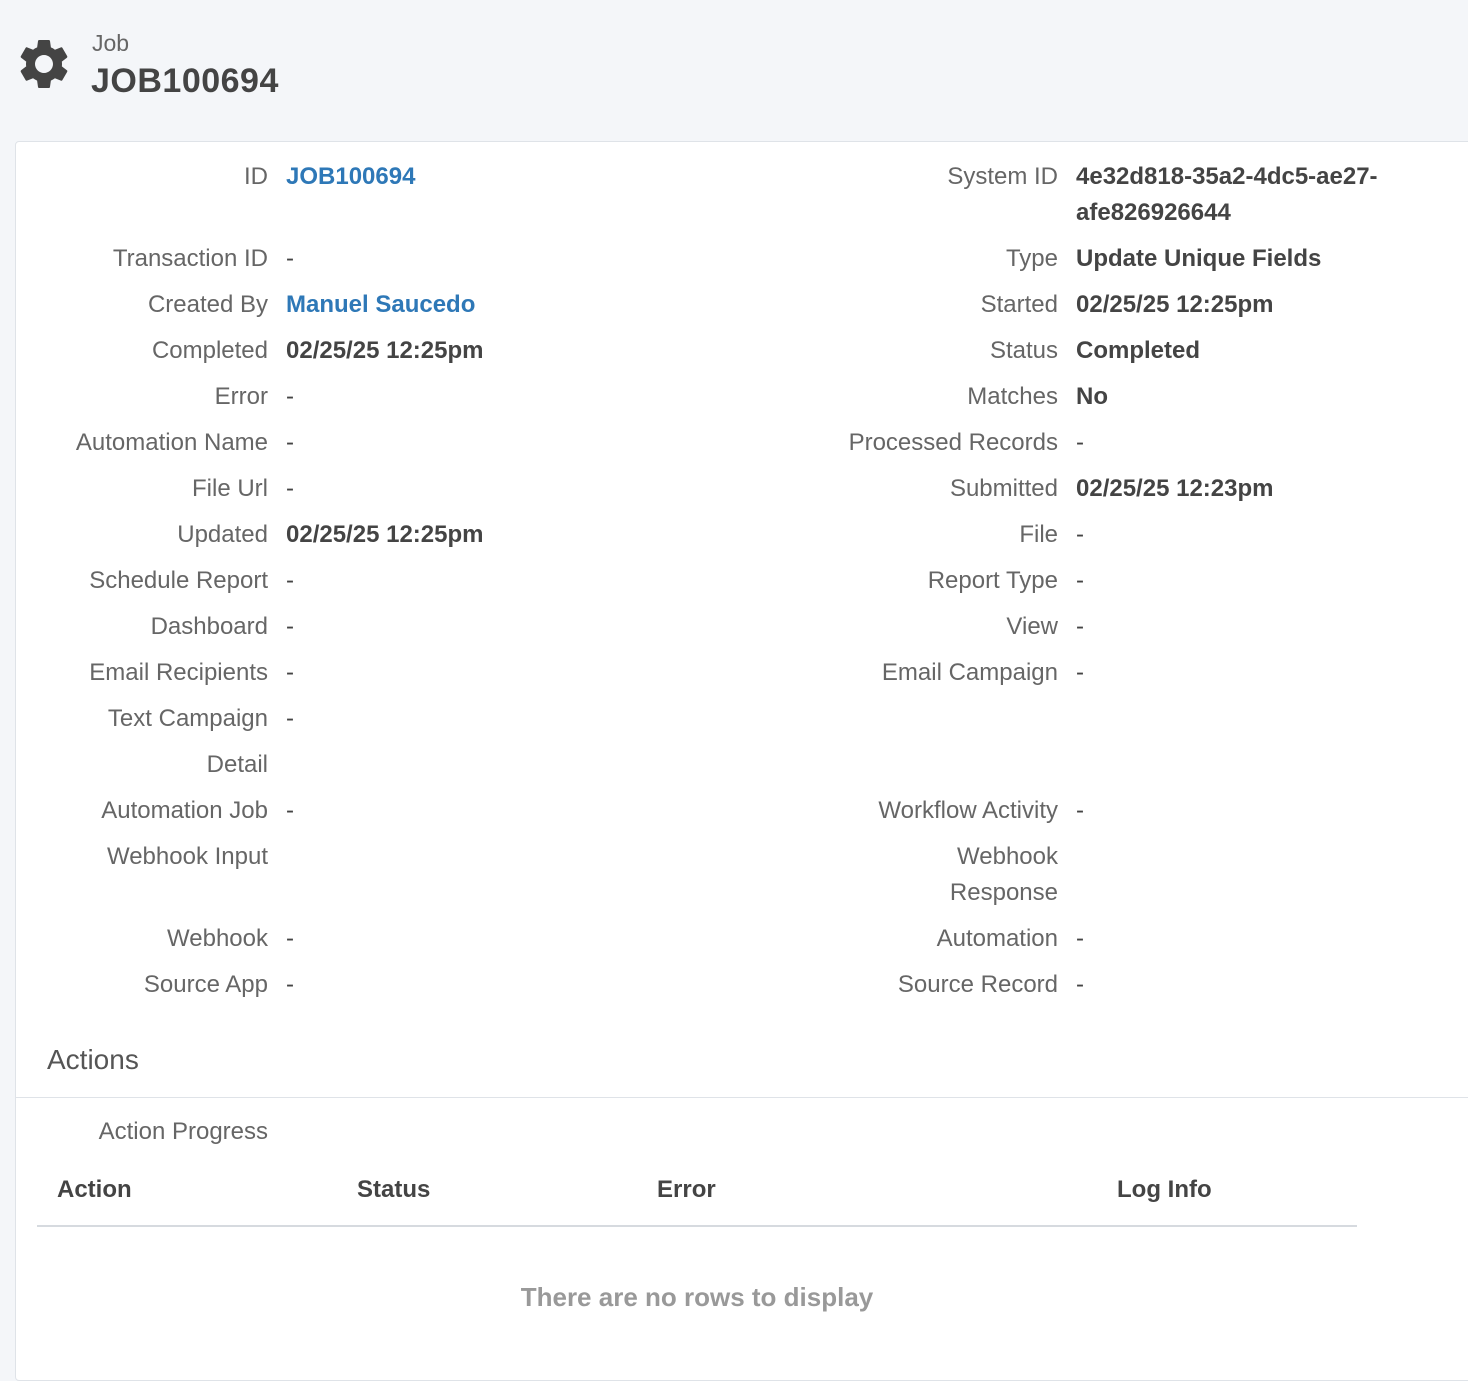  I want to click on field-label-webhook-input: Webhook Input, so click(187, 856).